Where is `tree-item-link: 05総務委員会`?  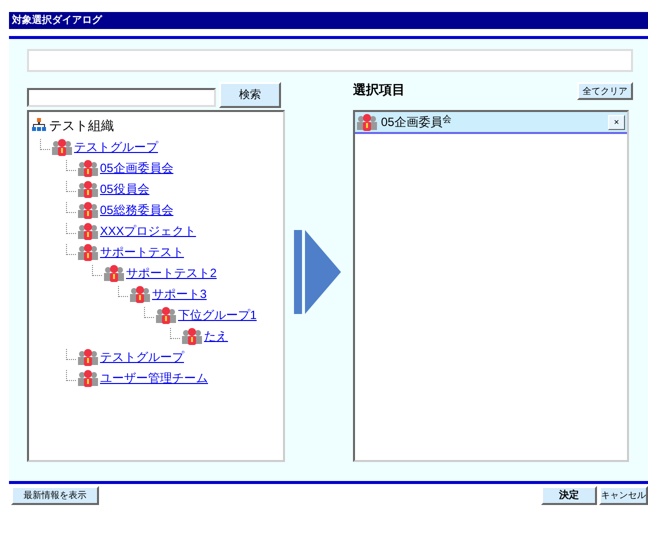
tree-item-link: 05総務委員会 is located at coordinates (137, 210).